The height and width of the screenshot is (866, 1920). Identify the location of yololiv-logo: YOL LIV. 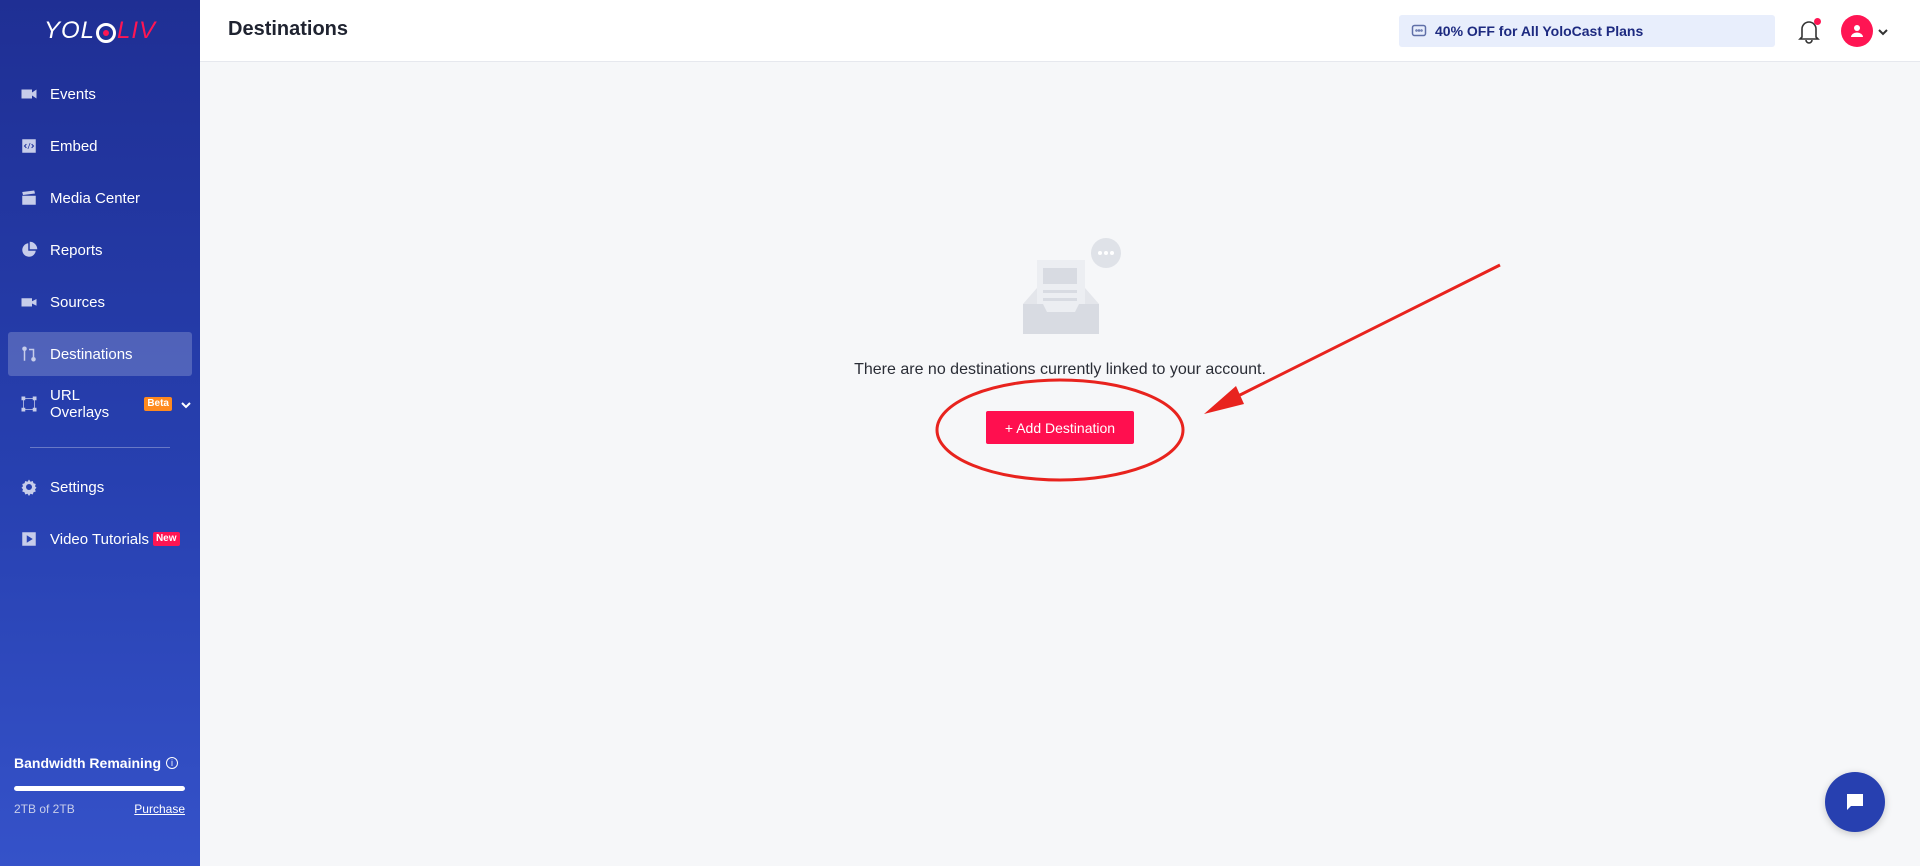
(100, 31).